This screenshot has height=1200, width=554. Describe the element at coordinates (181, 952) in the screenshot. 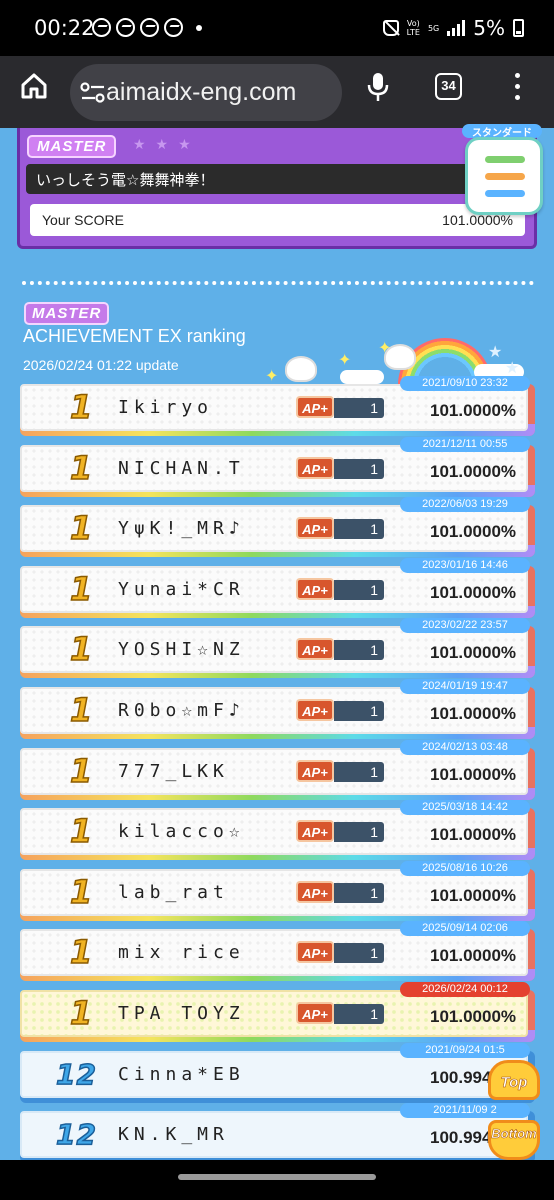

I see `player-name: mix rice` at that location.